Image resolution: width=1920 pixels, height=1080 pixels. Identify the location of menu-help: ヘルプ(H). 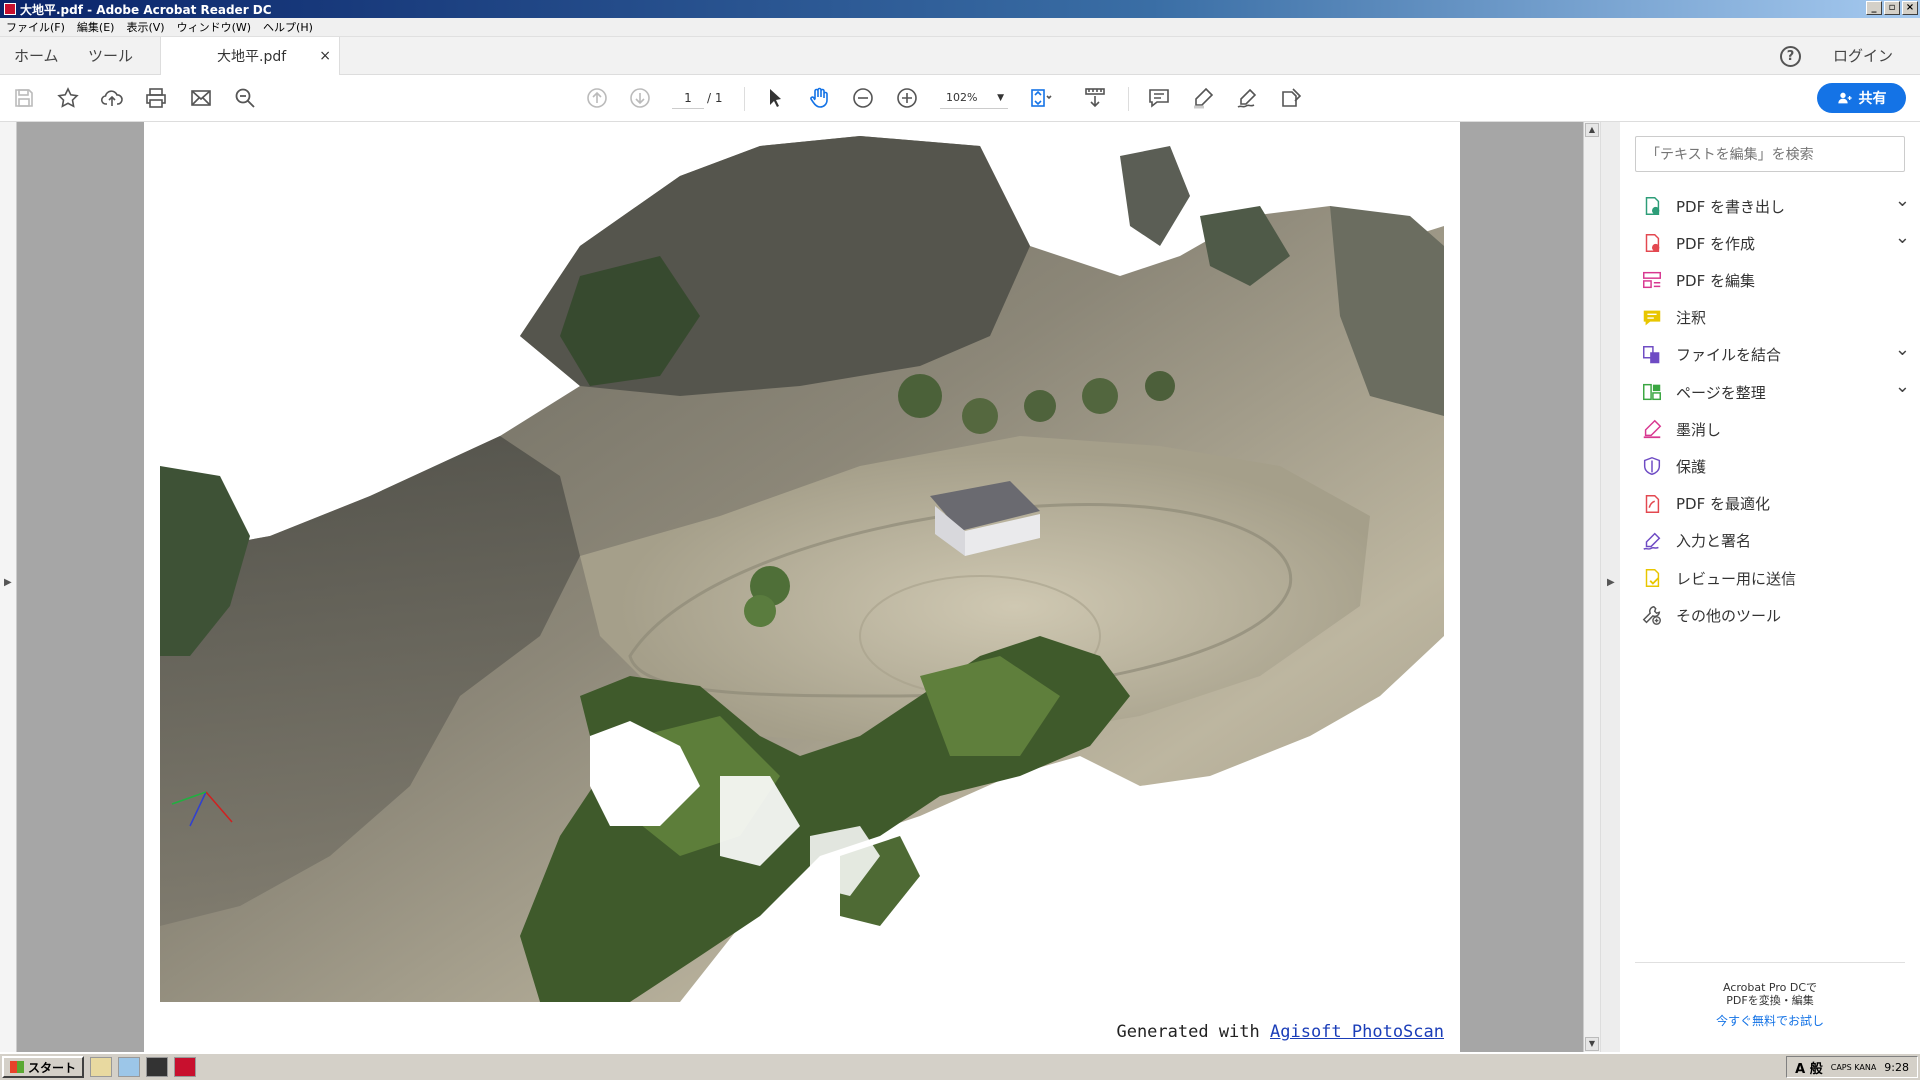
(288, 27).